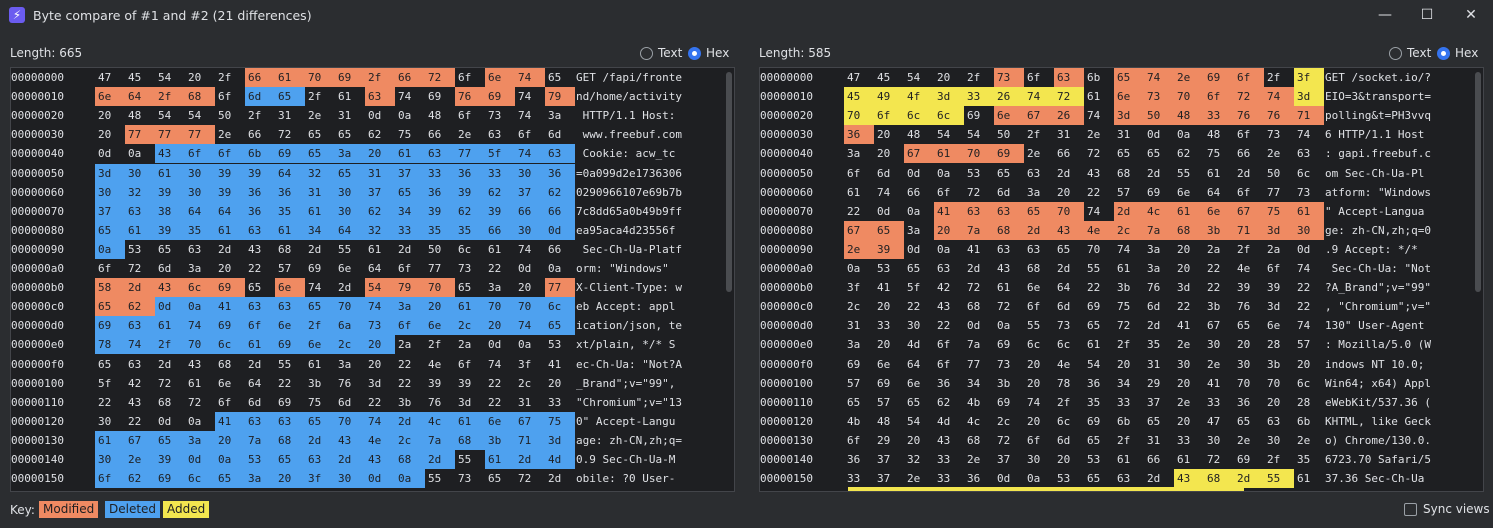 The width and height of the screenshot is (1493, 528). I want to click on left-text-radio: Text, so click(661, 53).